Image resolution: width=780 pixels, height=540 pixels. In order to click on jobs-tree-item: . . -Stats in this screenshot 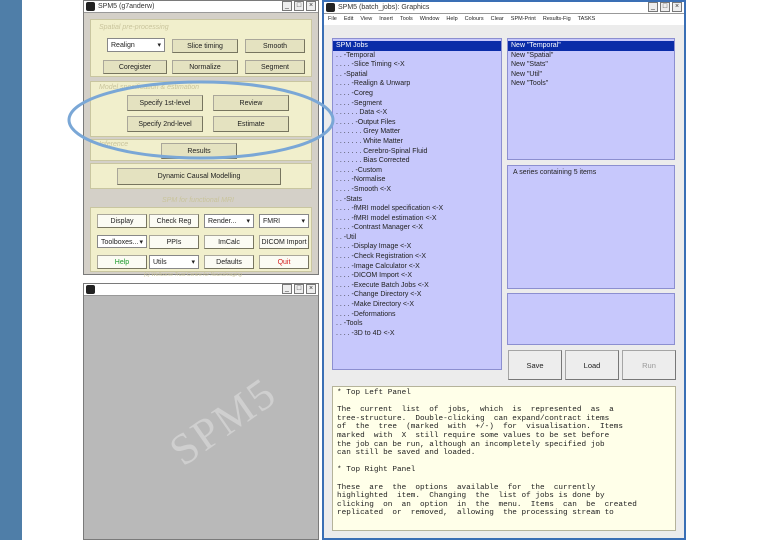, I will do `click(417, 200)`.